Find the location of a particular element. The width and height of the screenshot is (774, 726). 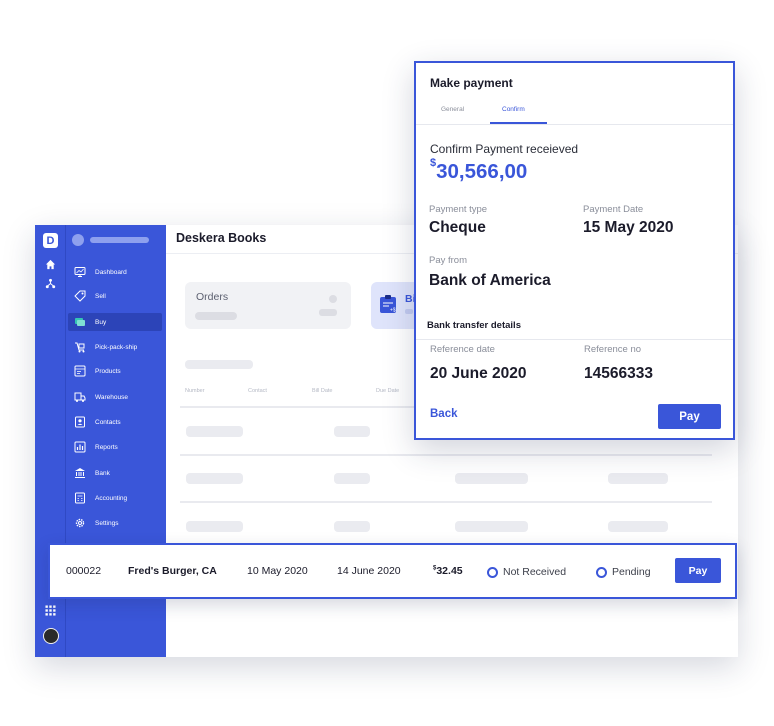

due-date: 14 June 2020 is located at coordinates (369, 571).